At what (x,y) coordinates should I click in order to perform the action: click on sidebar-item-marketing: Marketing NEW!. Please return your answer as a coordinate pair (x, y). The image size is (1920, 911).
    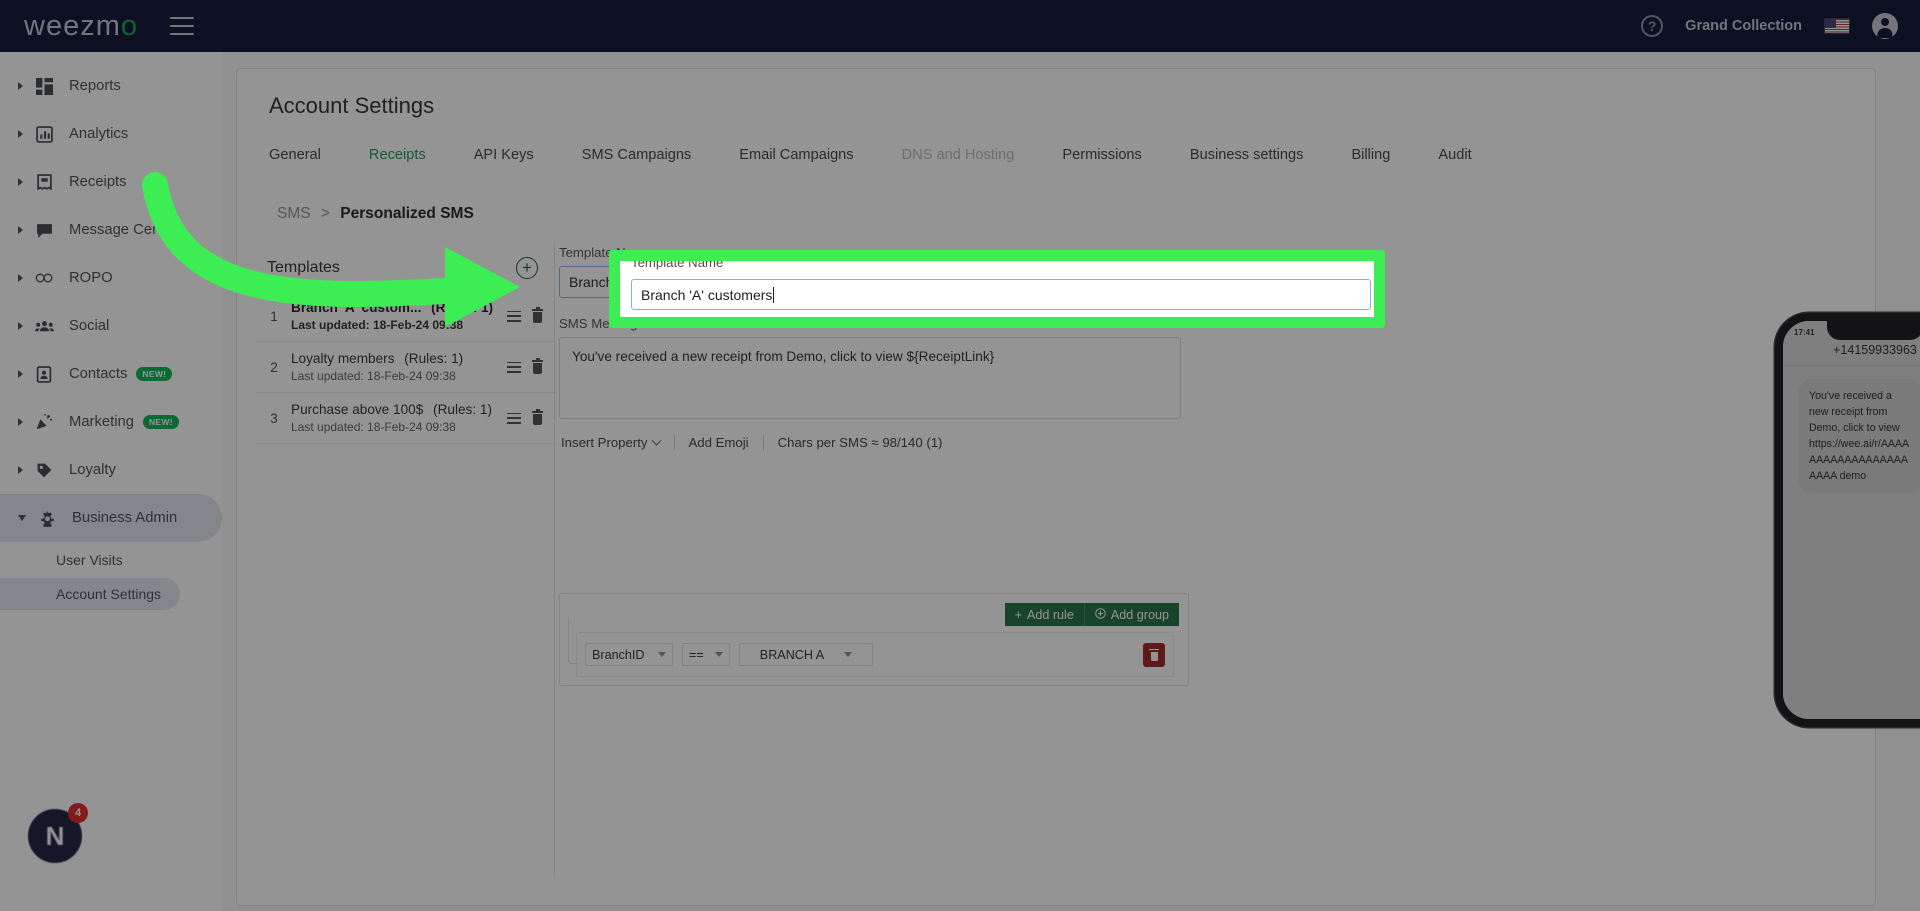
    Looking at the image, I should click on (111, 422).